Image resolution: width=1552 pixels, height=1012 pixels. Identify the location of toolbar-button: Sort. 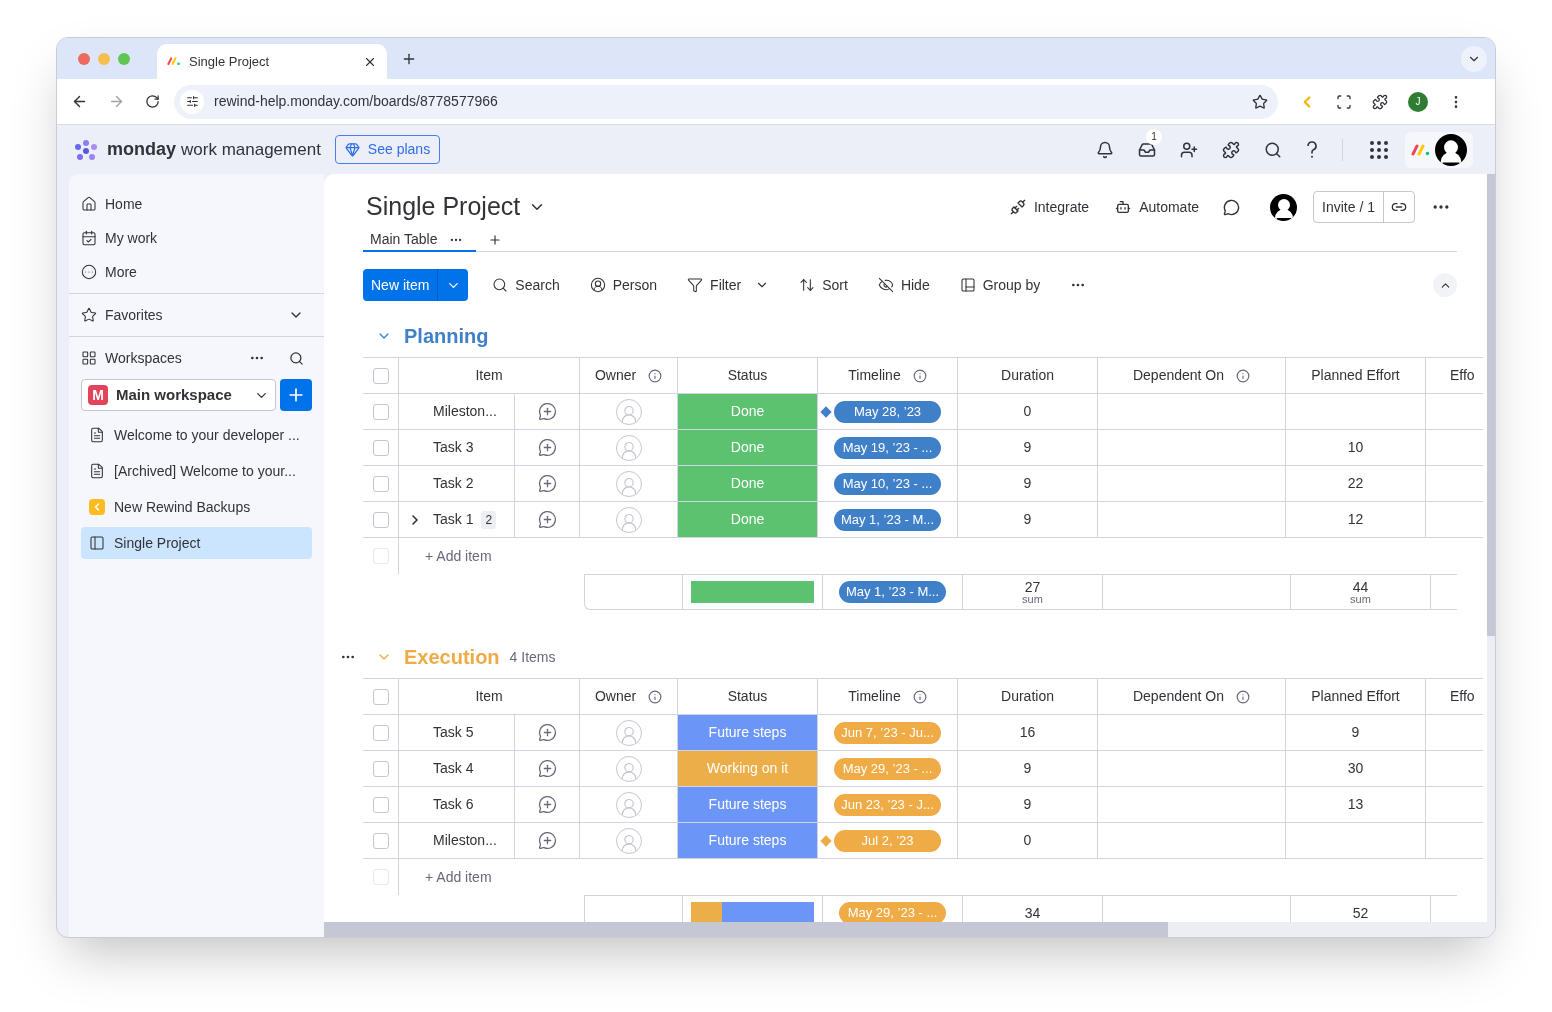
(823, 285).